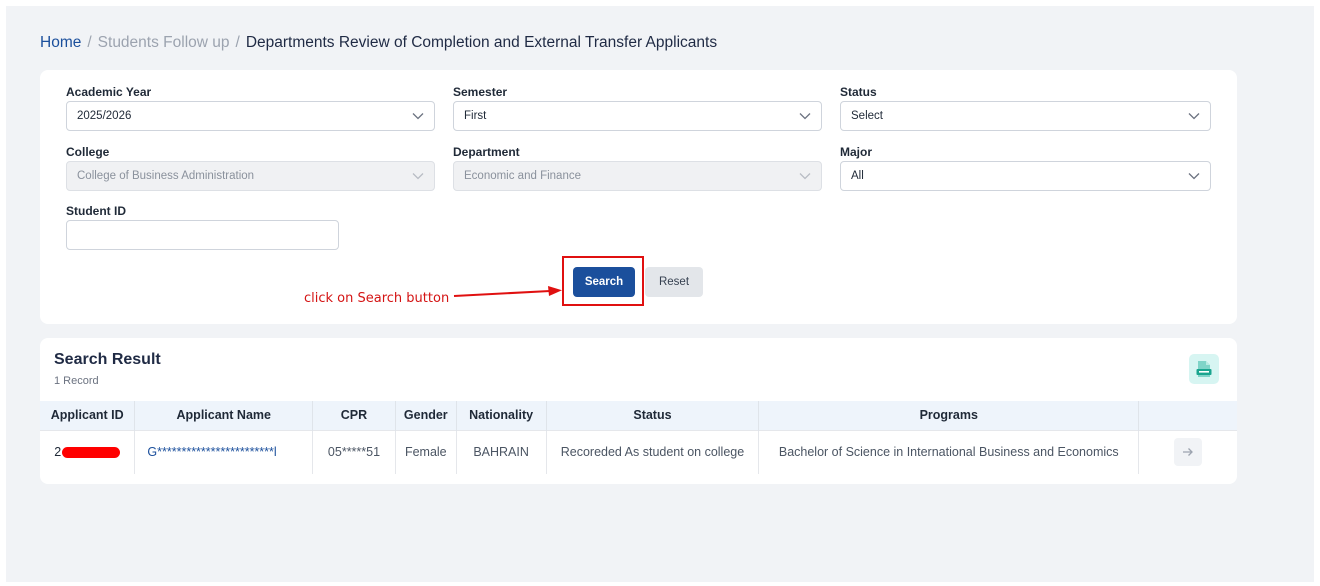  I want to click on annotation-arrow-icon, so click(507, 291).